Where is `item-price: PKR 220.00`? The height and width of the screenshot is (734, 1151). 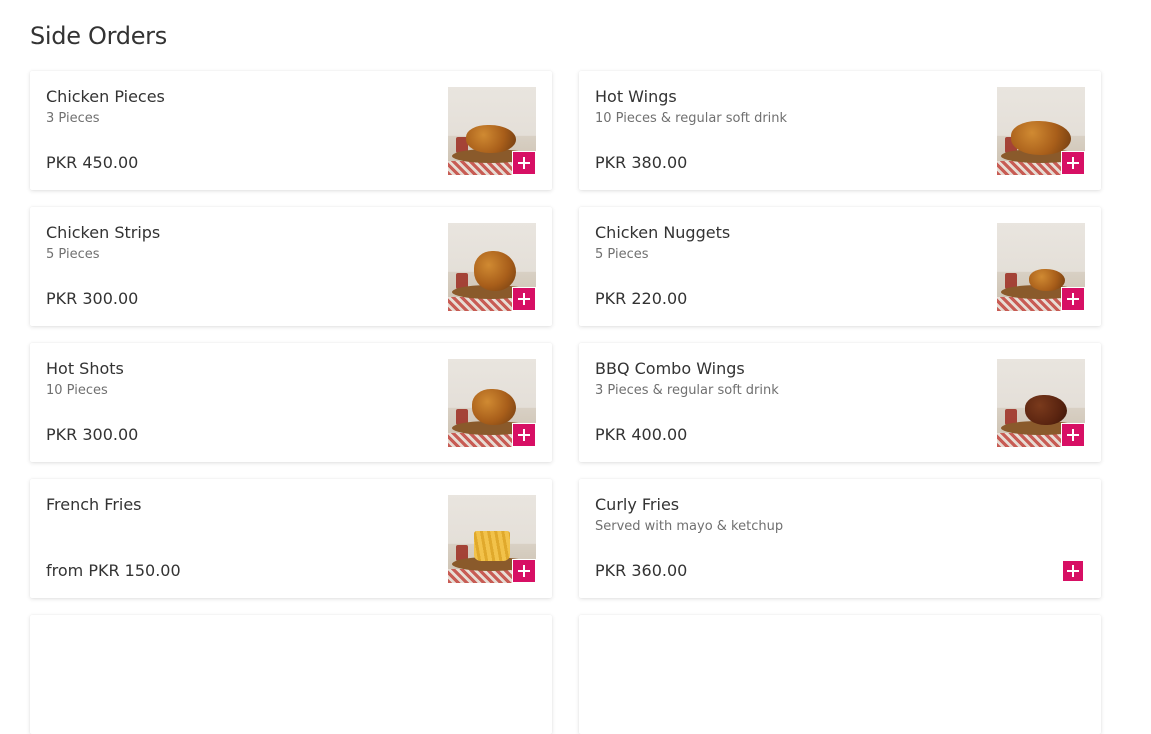 item-price: PKR 220.00 is located at coordinates (641, 298).